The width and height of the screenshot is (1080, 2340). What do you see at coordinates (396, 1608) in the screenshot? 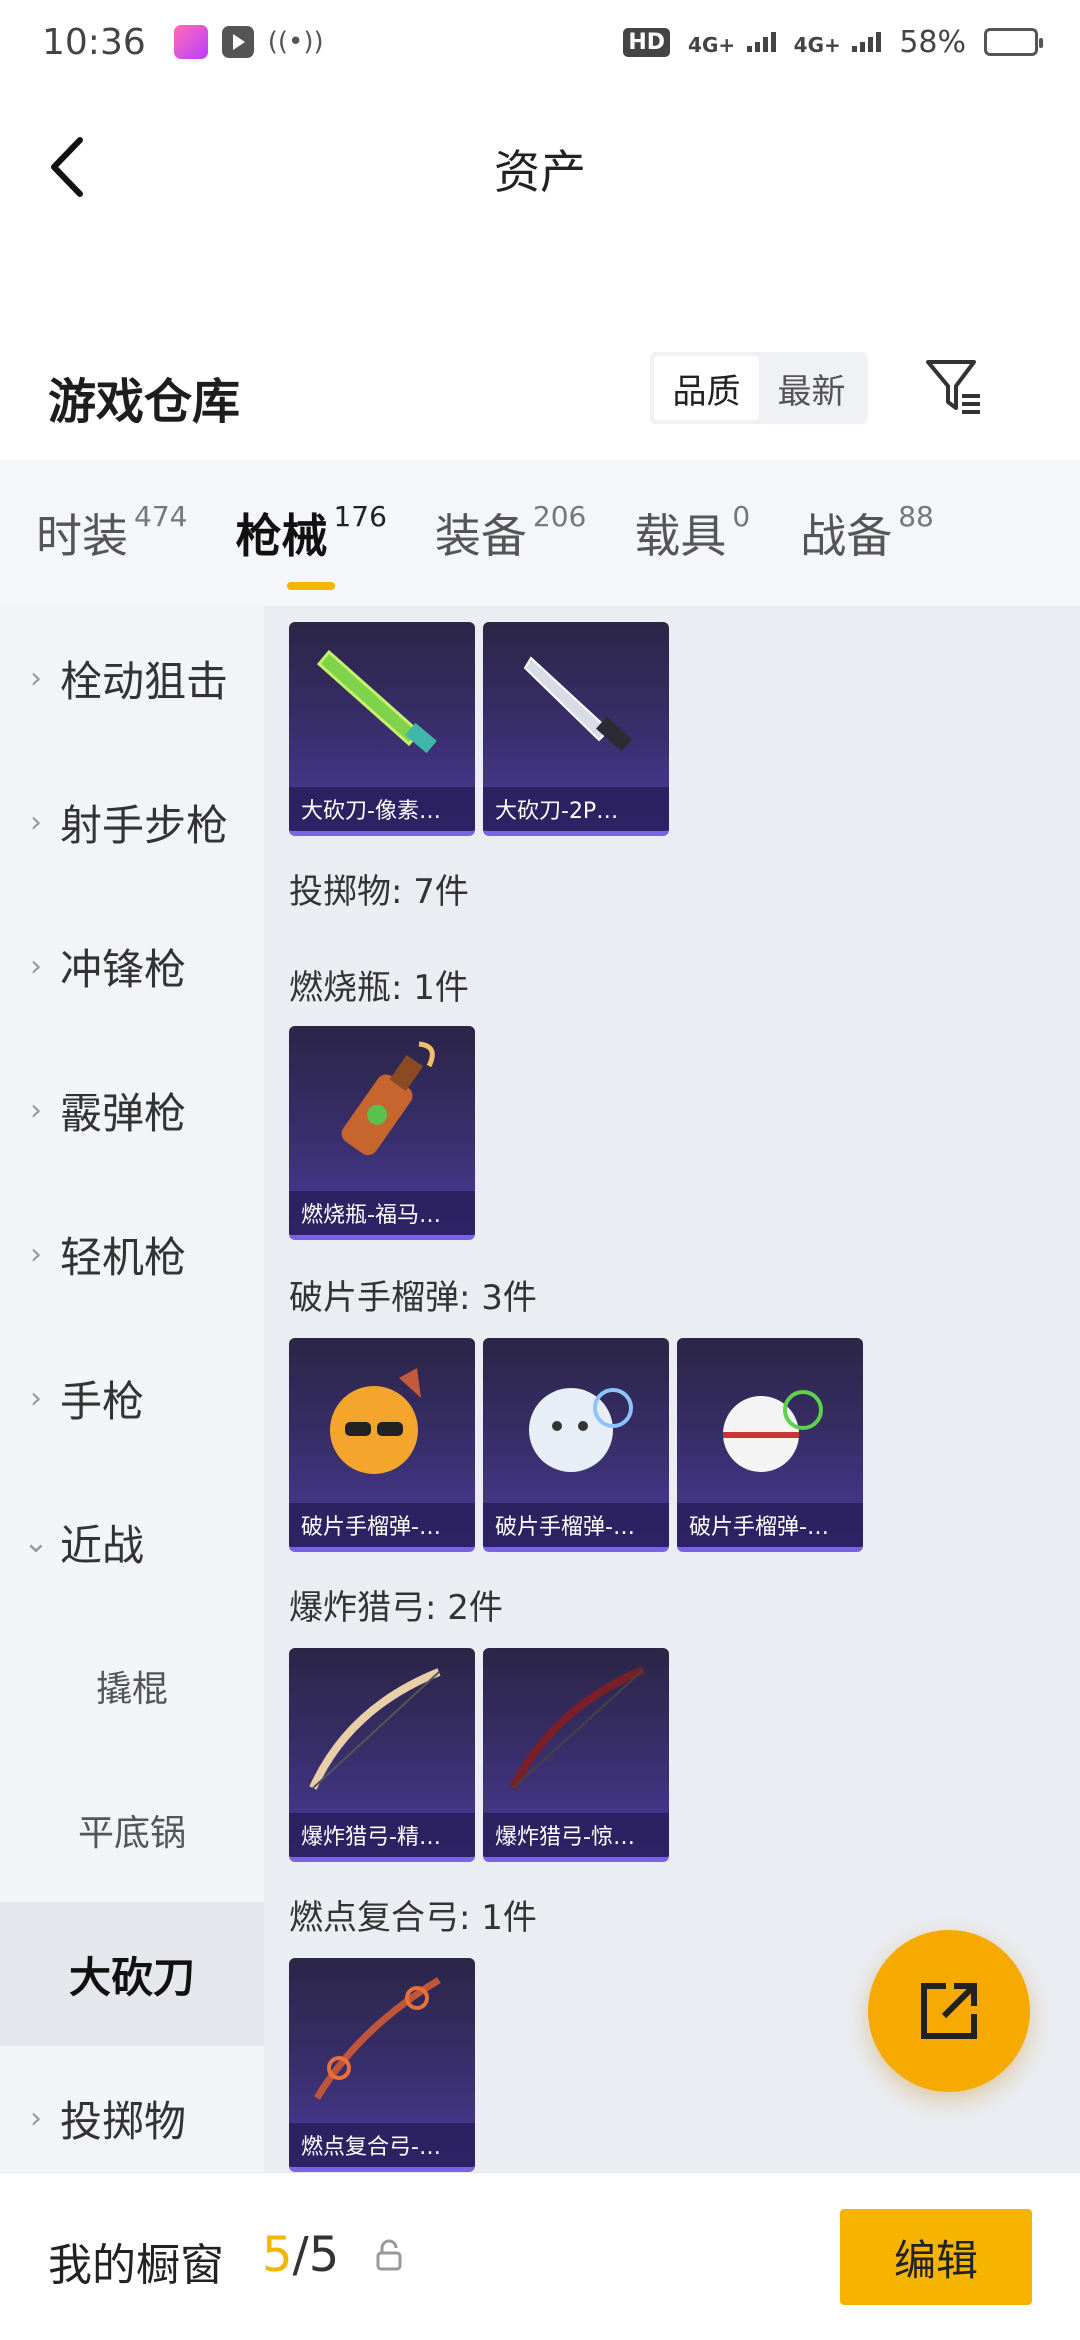
I see `group-label-bow: 爆炸猎弓: 2件` at bounding box center [396, 1608].